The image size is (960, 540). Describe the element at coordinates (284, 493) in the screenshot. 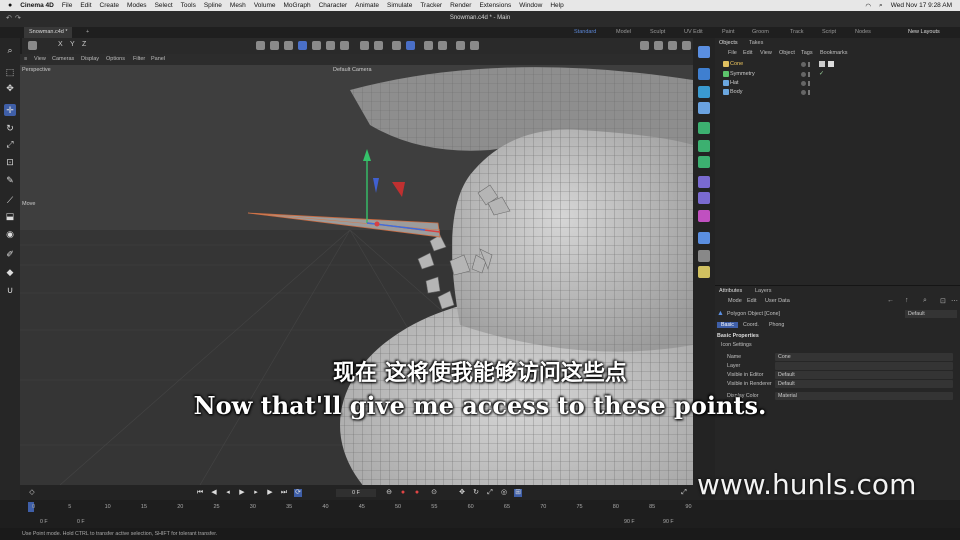

I see `go-to-end-icon: ⏭` at that location.